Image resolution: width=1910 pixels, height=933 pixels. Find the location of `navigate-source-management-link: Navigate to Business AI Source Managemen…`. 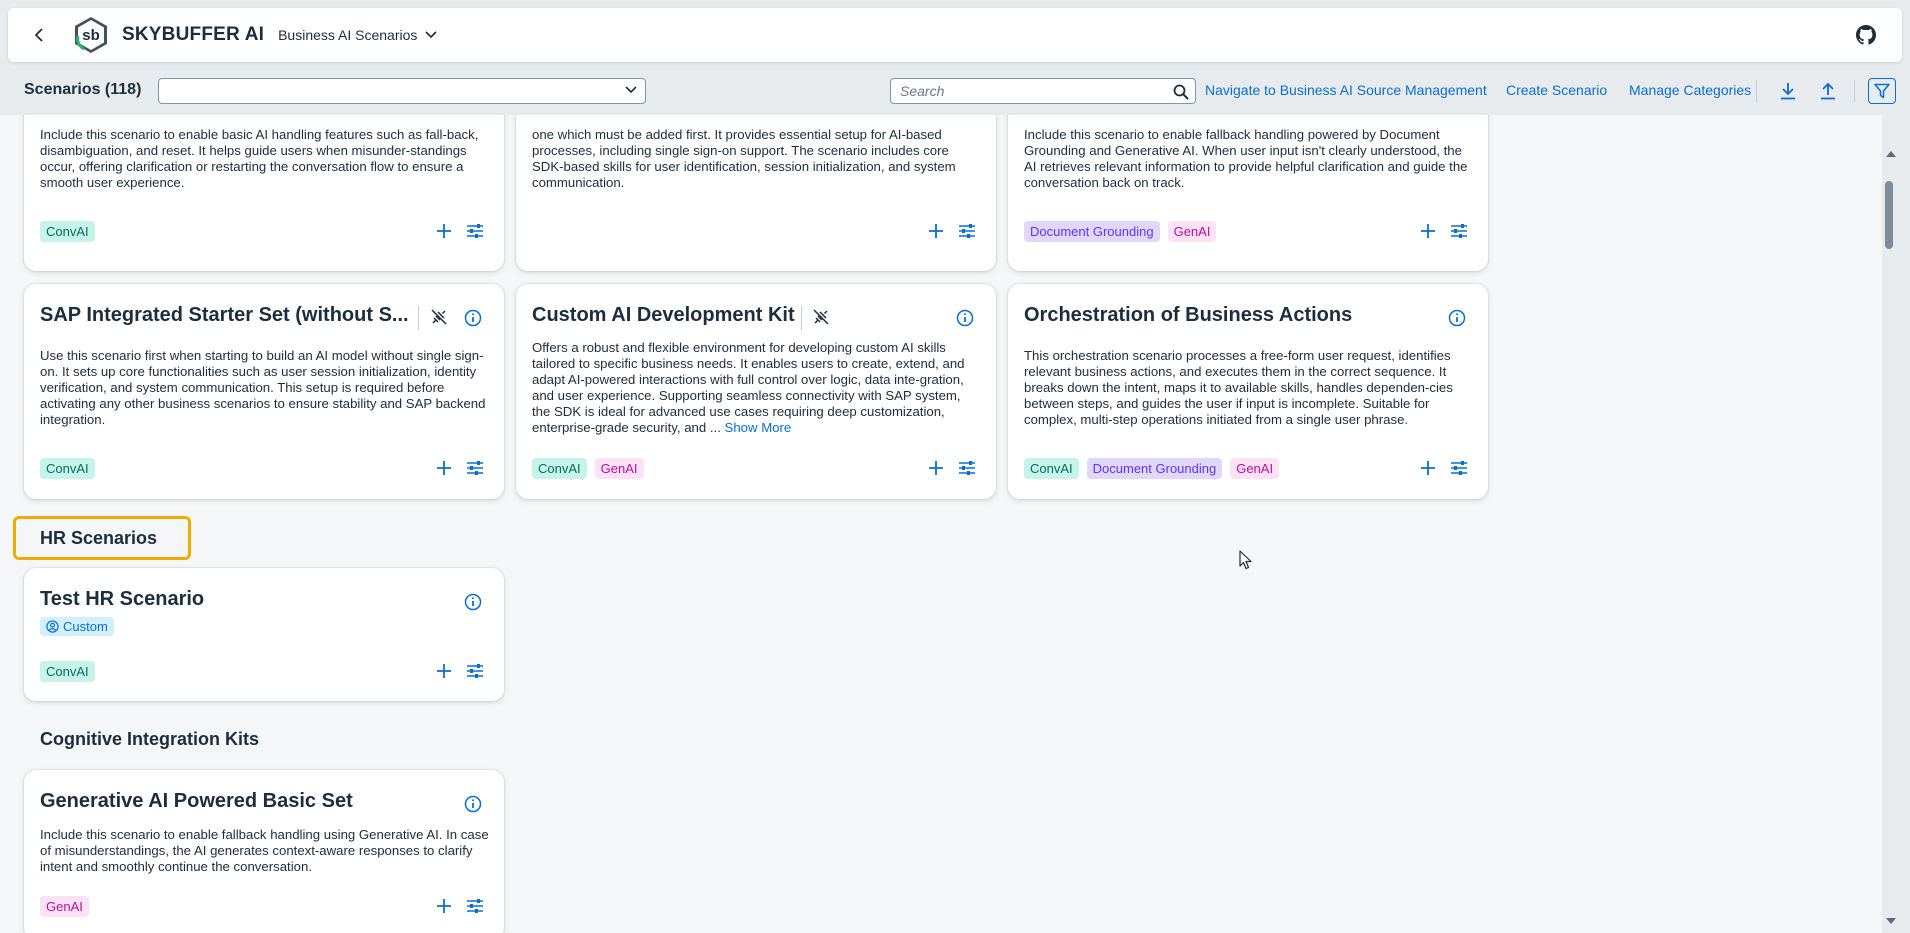

navigate-source-management-link: Navigate to Business AI Source Managemen… is located at coordinates (1346, 90).